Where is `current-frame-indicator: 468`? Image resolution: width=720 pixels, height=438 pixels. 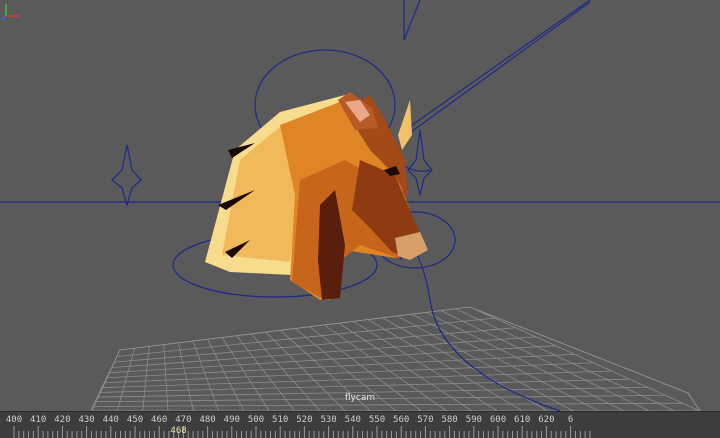 current-frame-indicator: 468 is located at coordinates (178, 431).